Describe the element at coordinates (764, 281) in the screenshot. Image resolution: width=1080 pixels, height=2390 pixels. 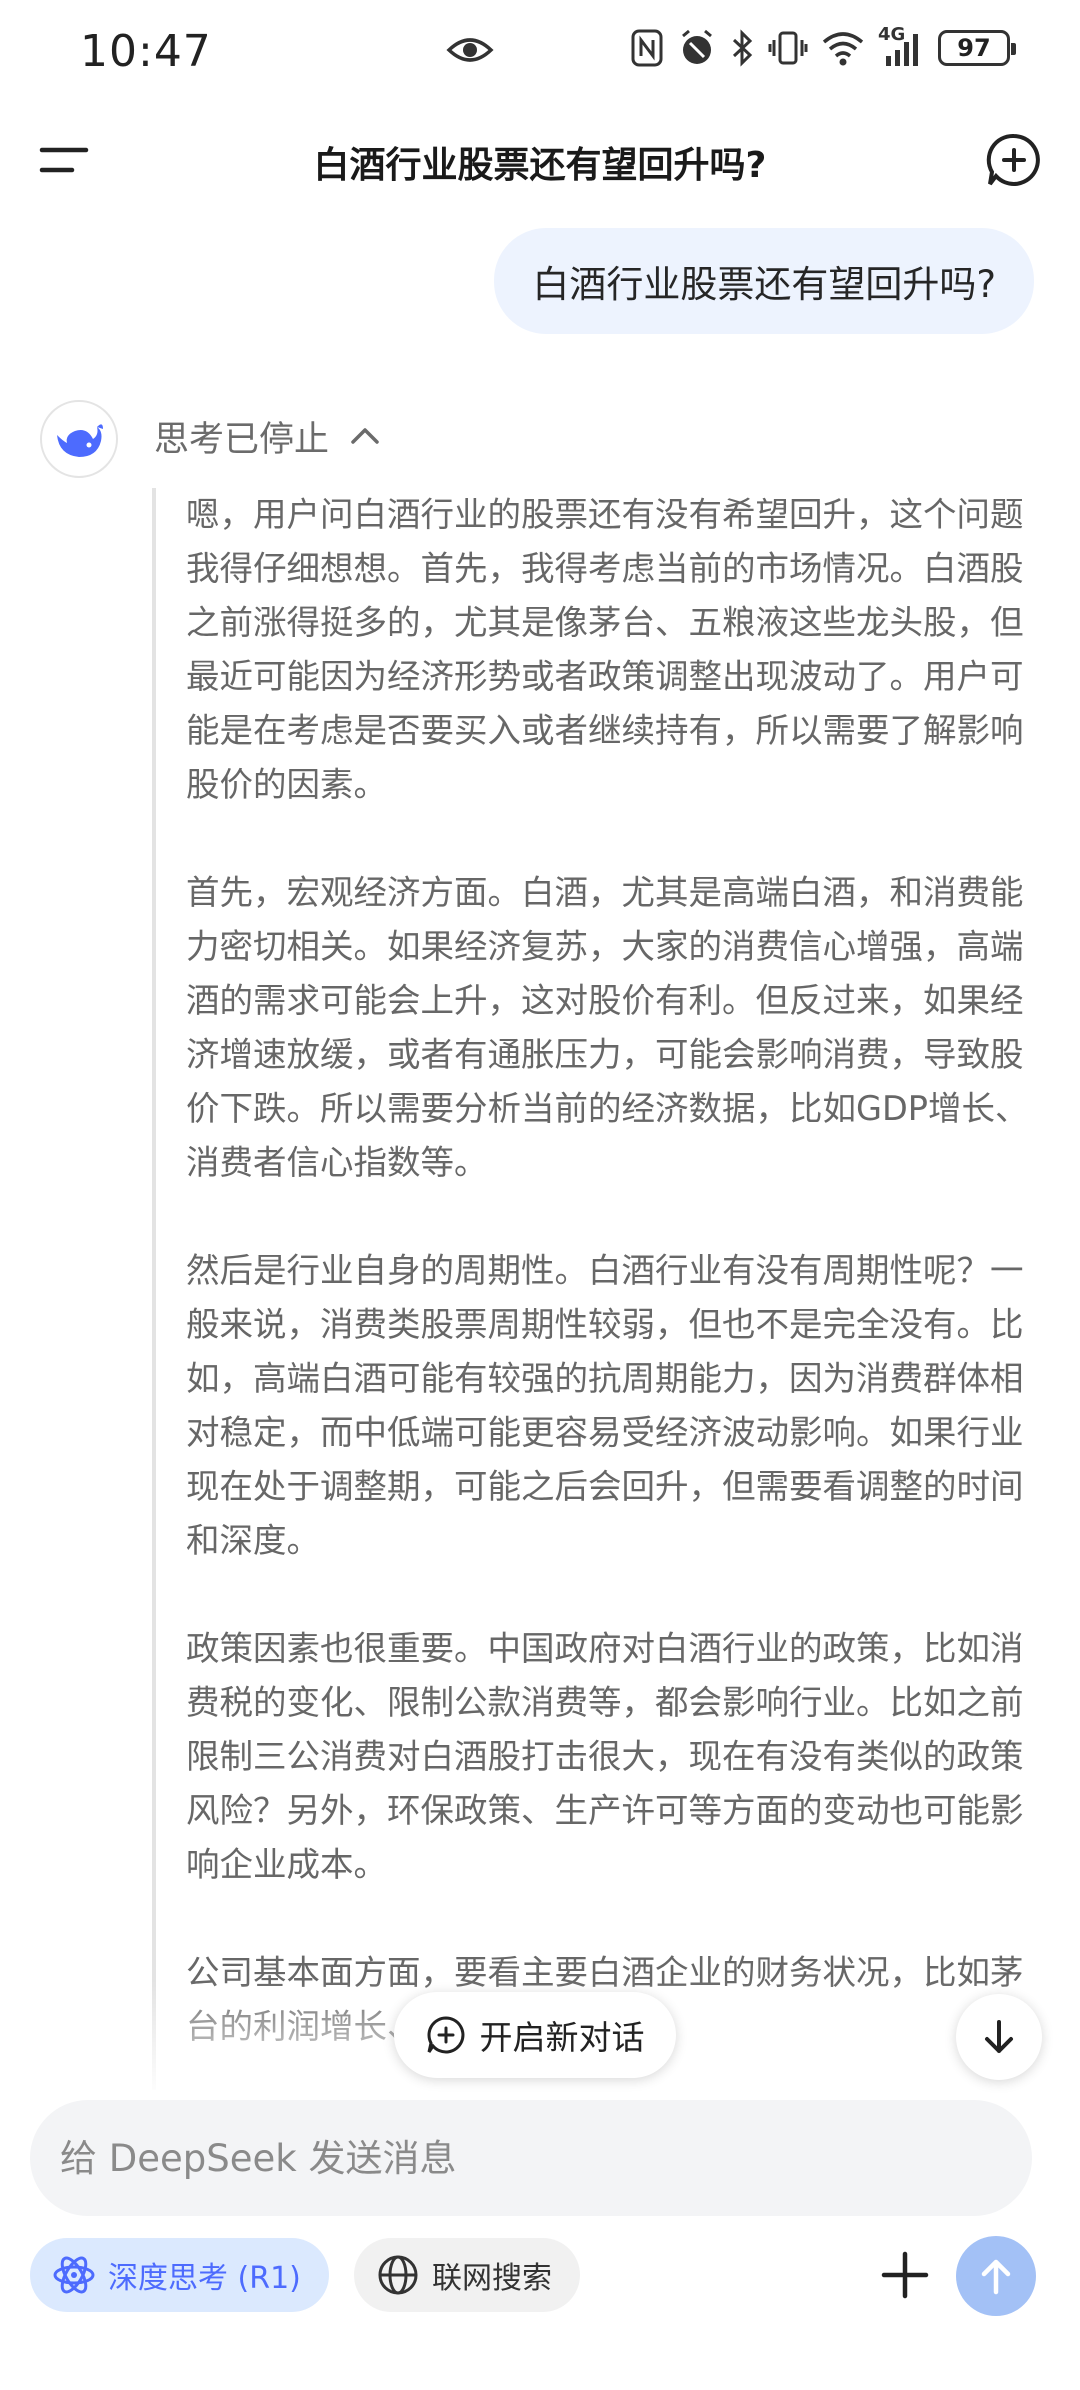
I see `user-message-bubble: 白酒行业股票还有望回升吗?` at that location.